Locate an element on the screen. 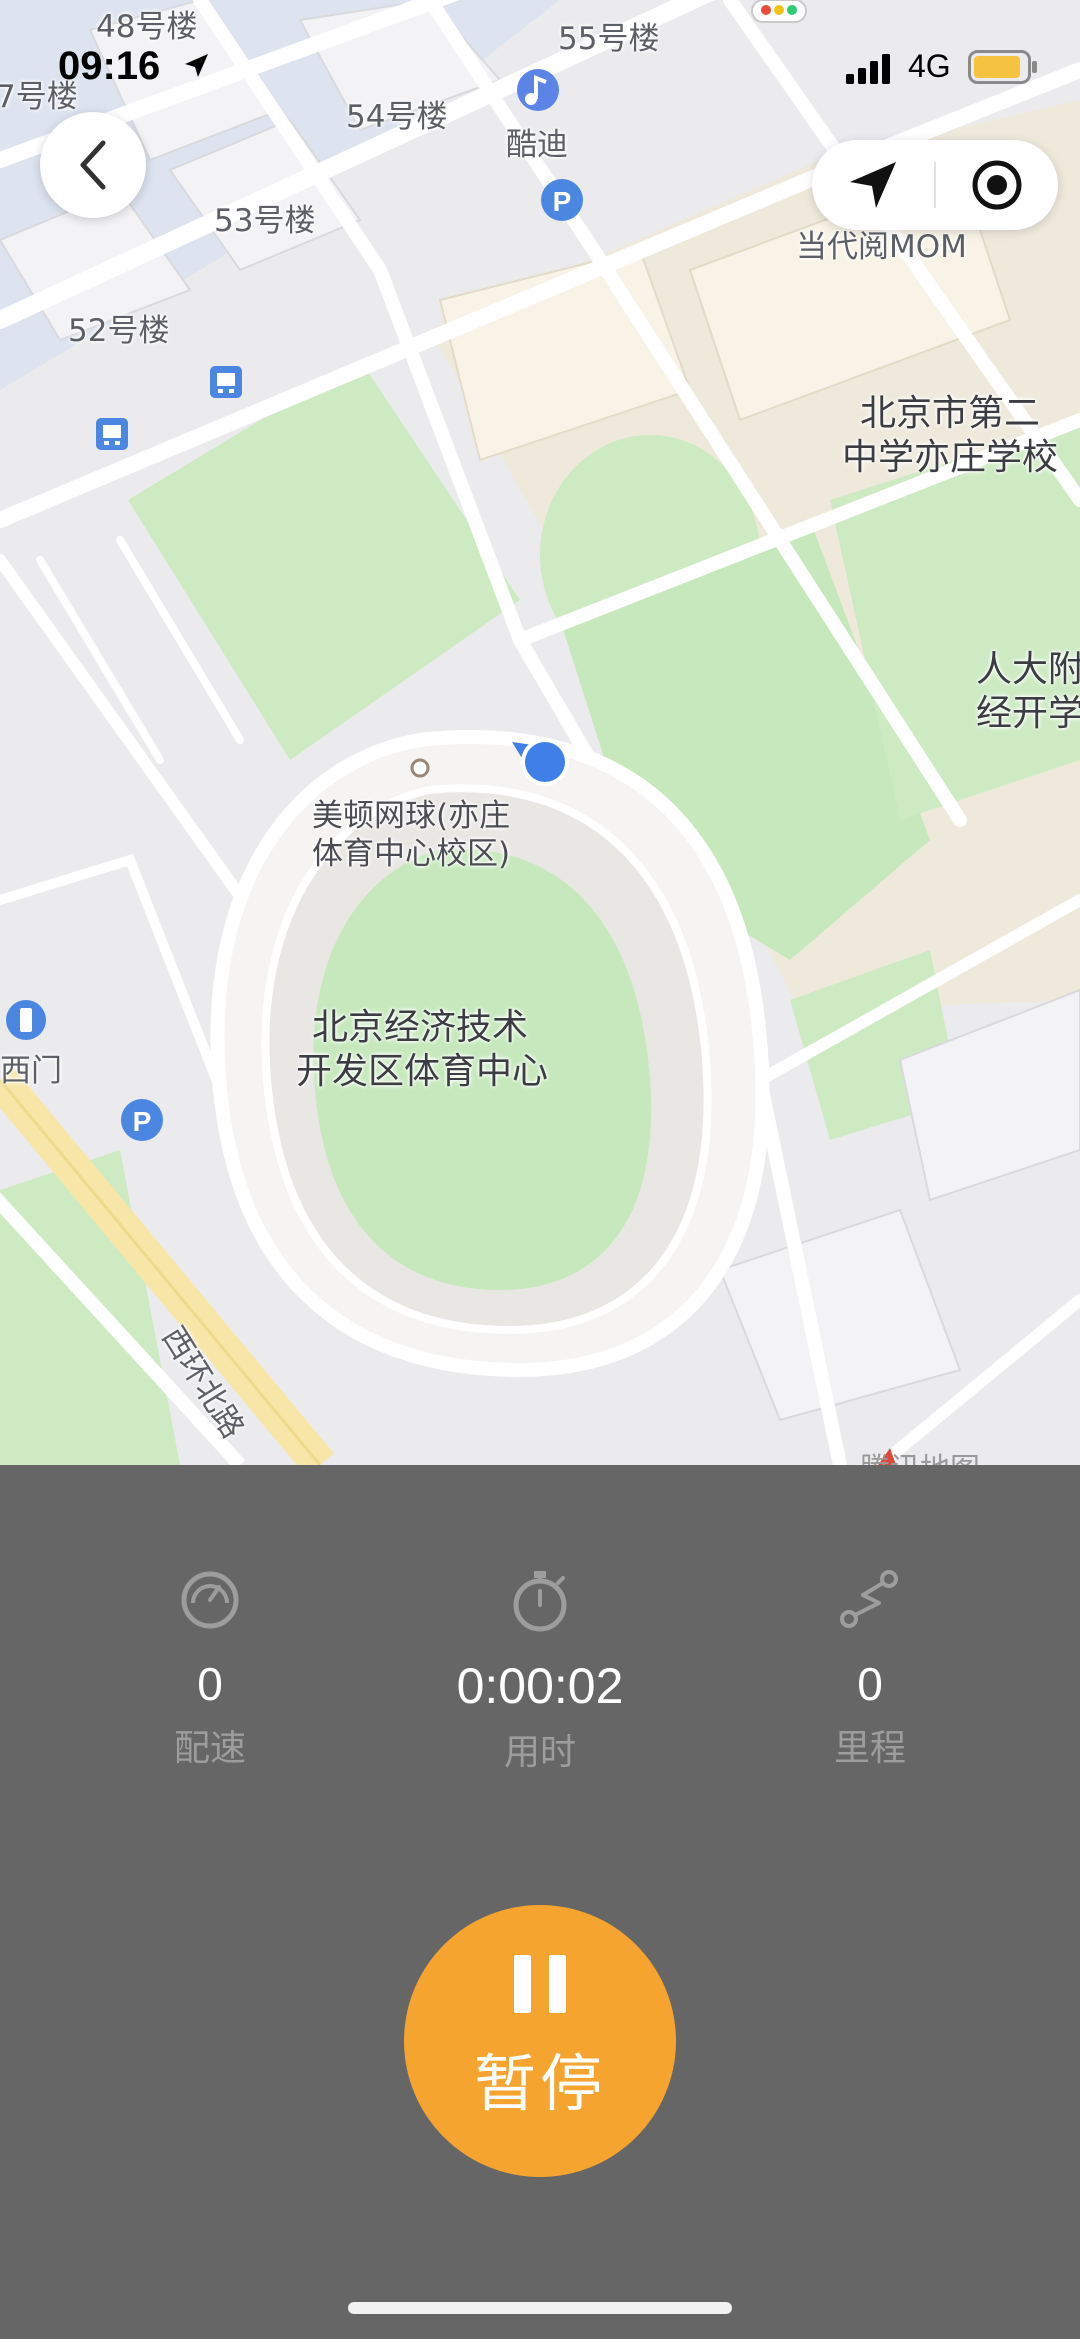  navigation-arrow-icon is located at coordinates (873, 185).